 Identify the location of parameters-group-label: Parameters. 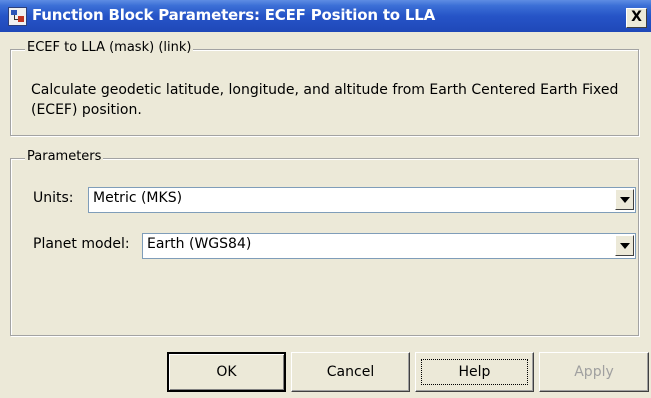
(64, 156).